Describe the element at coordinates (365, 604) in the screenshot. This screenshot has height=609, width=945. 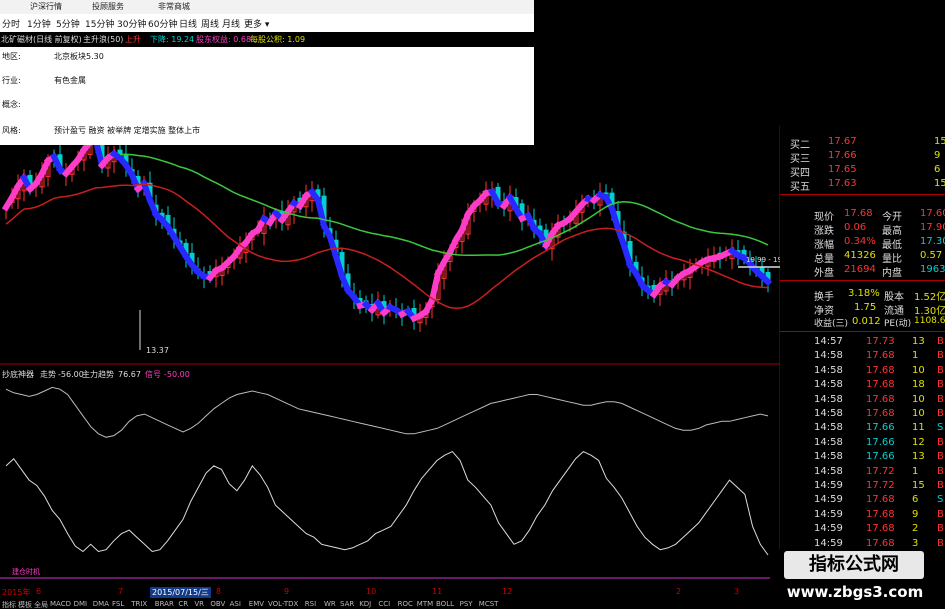
I see `indicator-tab: KDJ` at that location.